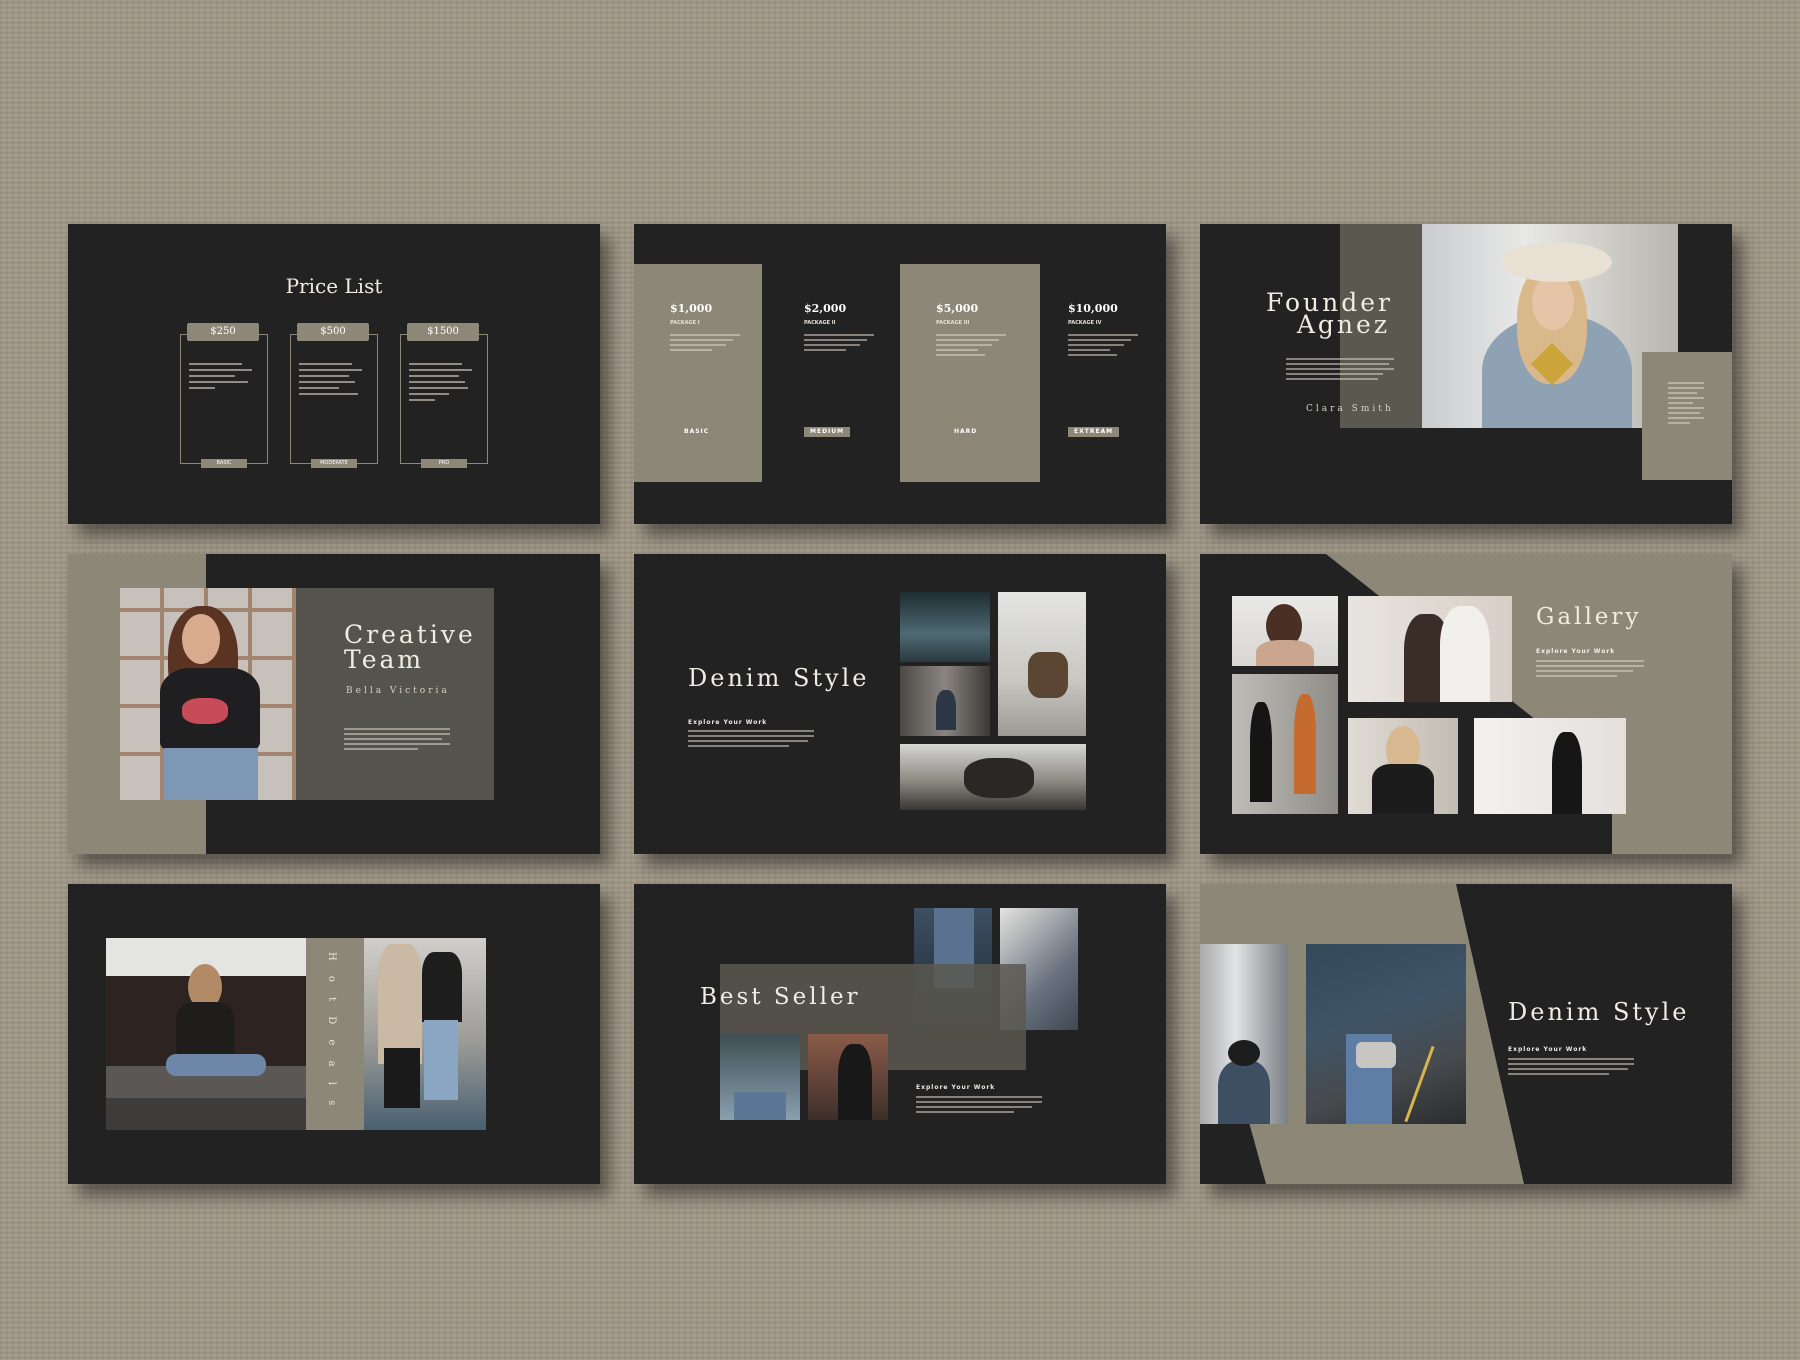 The height and width of the screenshot is (1360, 1800). Describe the element at coordinates (397, 740) in the screenshot. I see `creative-text` at that location.